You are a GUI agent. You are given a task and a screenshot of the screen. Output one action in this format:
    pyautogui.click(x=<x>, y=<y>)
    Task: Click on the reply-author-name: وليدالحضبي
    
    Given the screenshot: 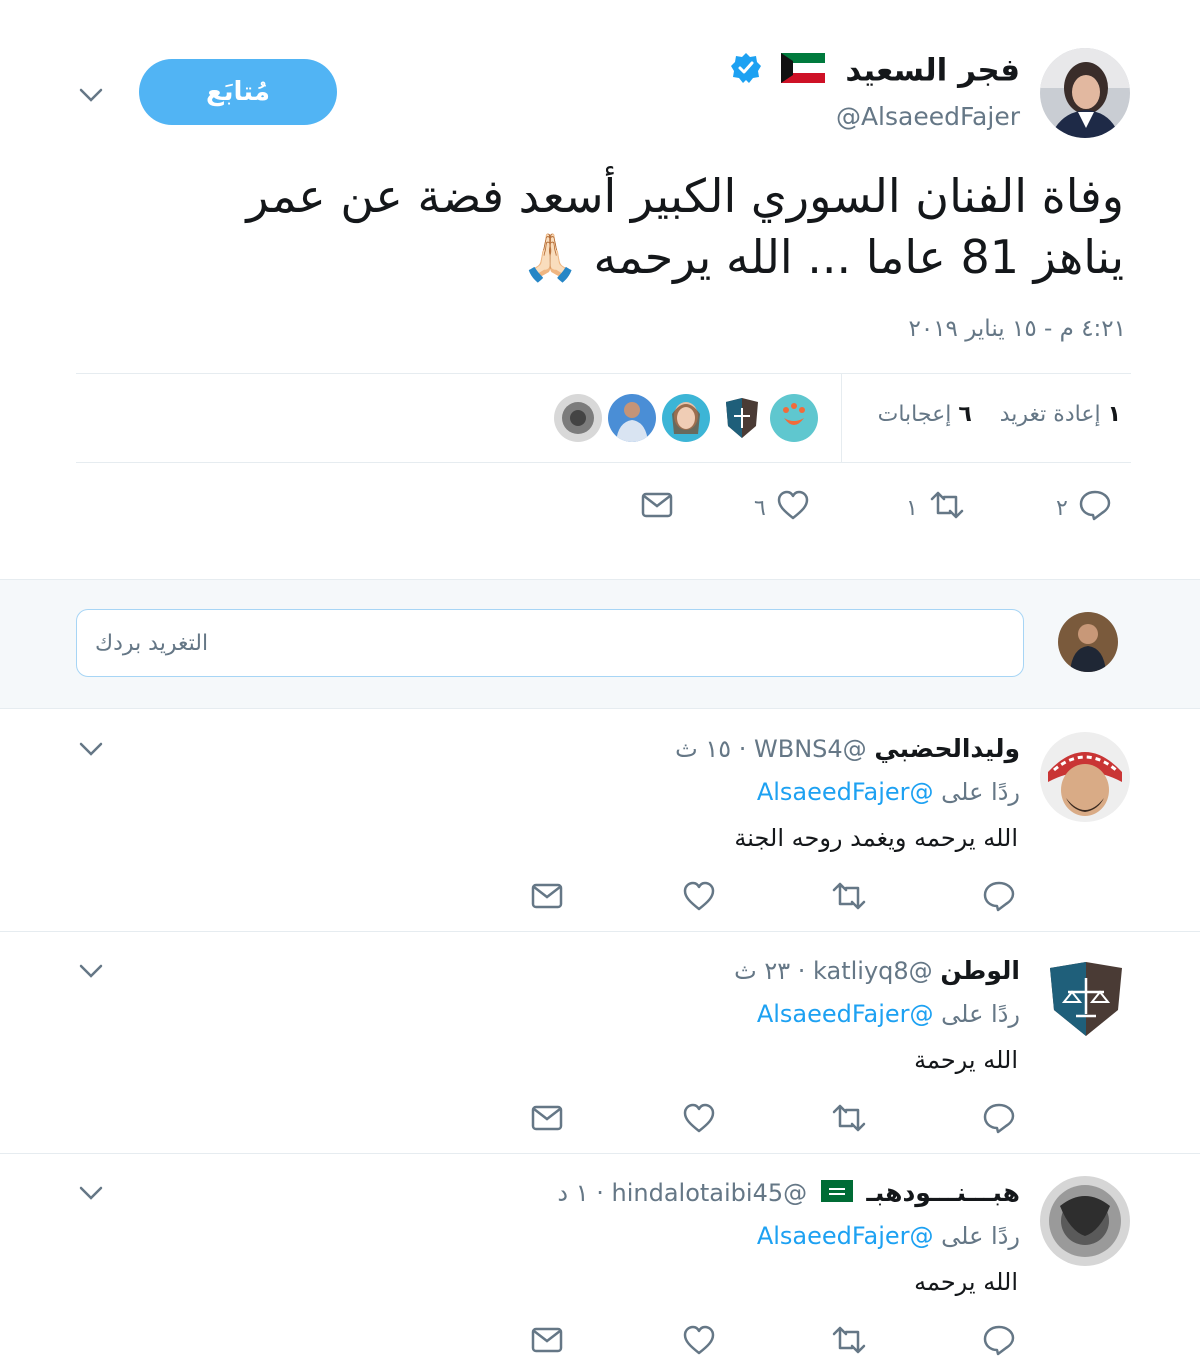 What is the action you would take?
    pyautogui.click(x=947, y=748)
    